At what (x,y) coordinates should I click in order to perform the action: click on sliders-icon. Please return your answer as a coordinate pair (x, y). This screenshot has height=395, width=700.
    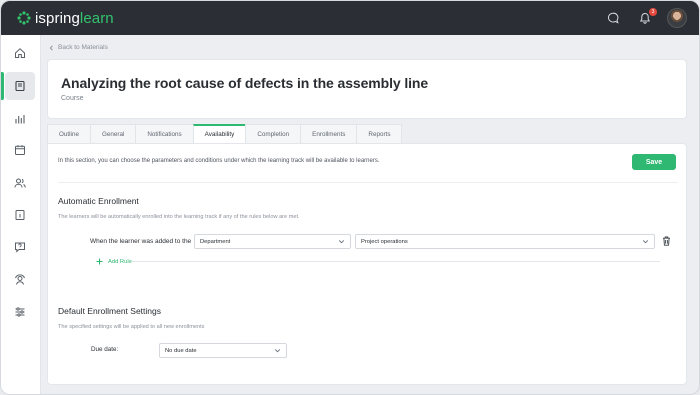
    Looking at the image, I should click on (20, 312).